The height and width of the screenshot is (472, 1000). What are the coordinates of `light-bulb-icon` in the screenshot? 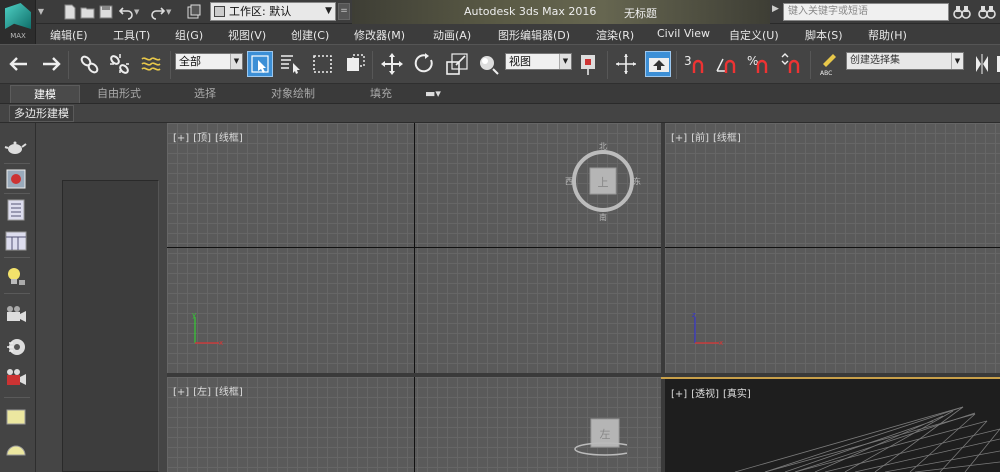 It's located at (16, 277).